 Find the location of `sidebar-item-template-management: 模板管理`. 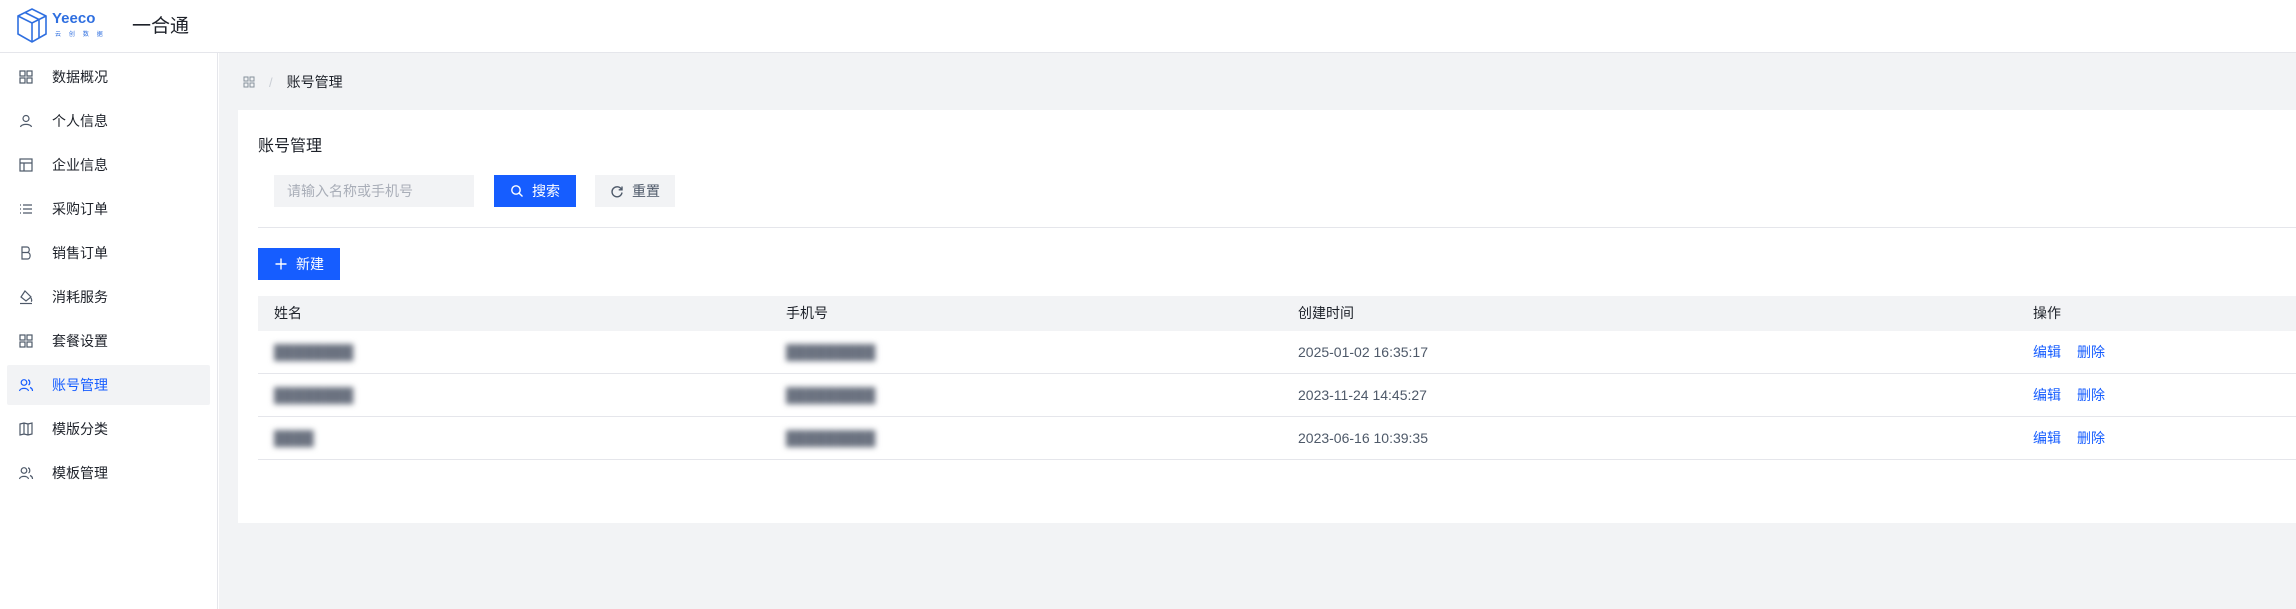

sidebar-item-template-management: 模板管理 is located at coordinates (108, 473).